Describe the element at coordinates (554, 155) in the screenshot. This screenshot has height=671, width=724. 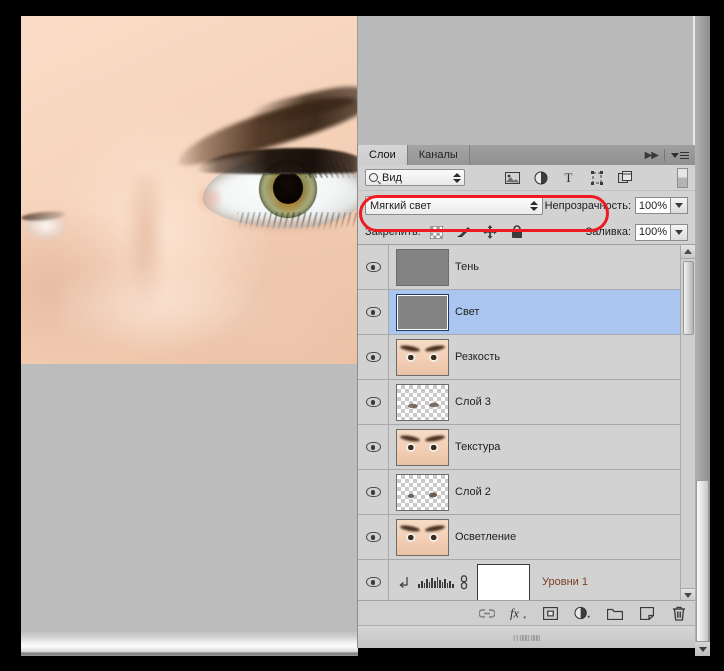
I see `tab-bar-spacer` at that location.